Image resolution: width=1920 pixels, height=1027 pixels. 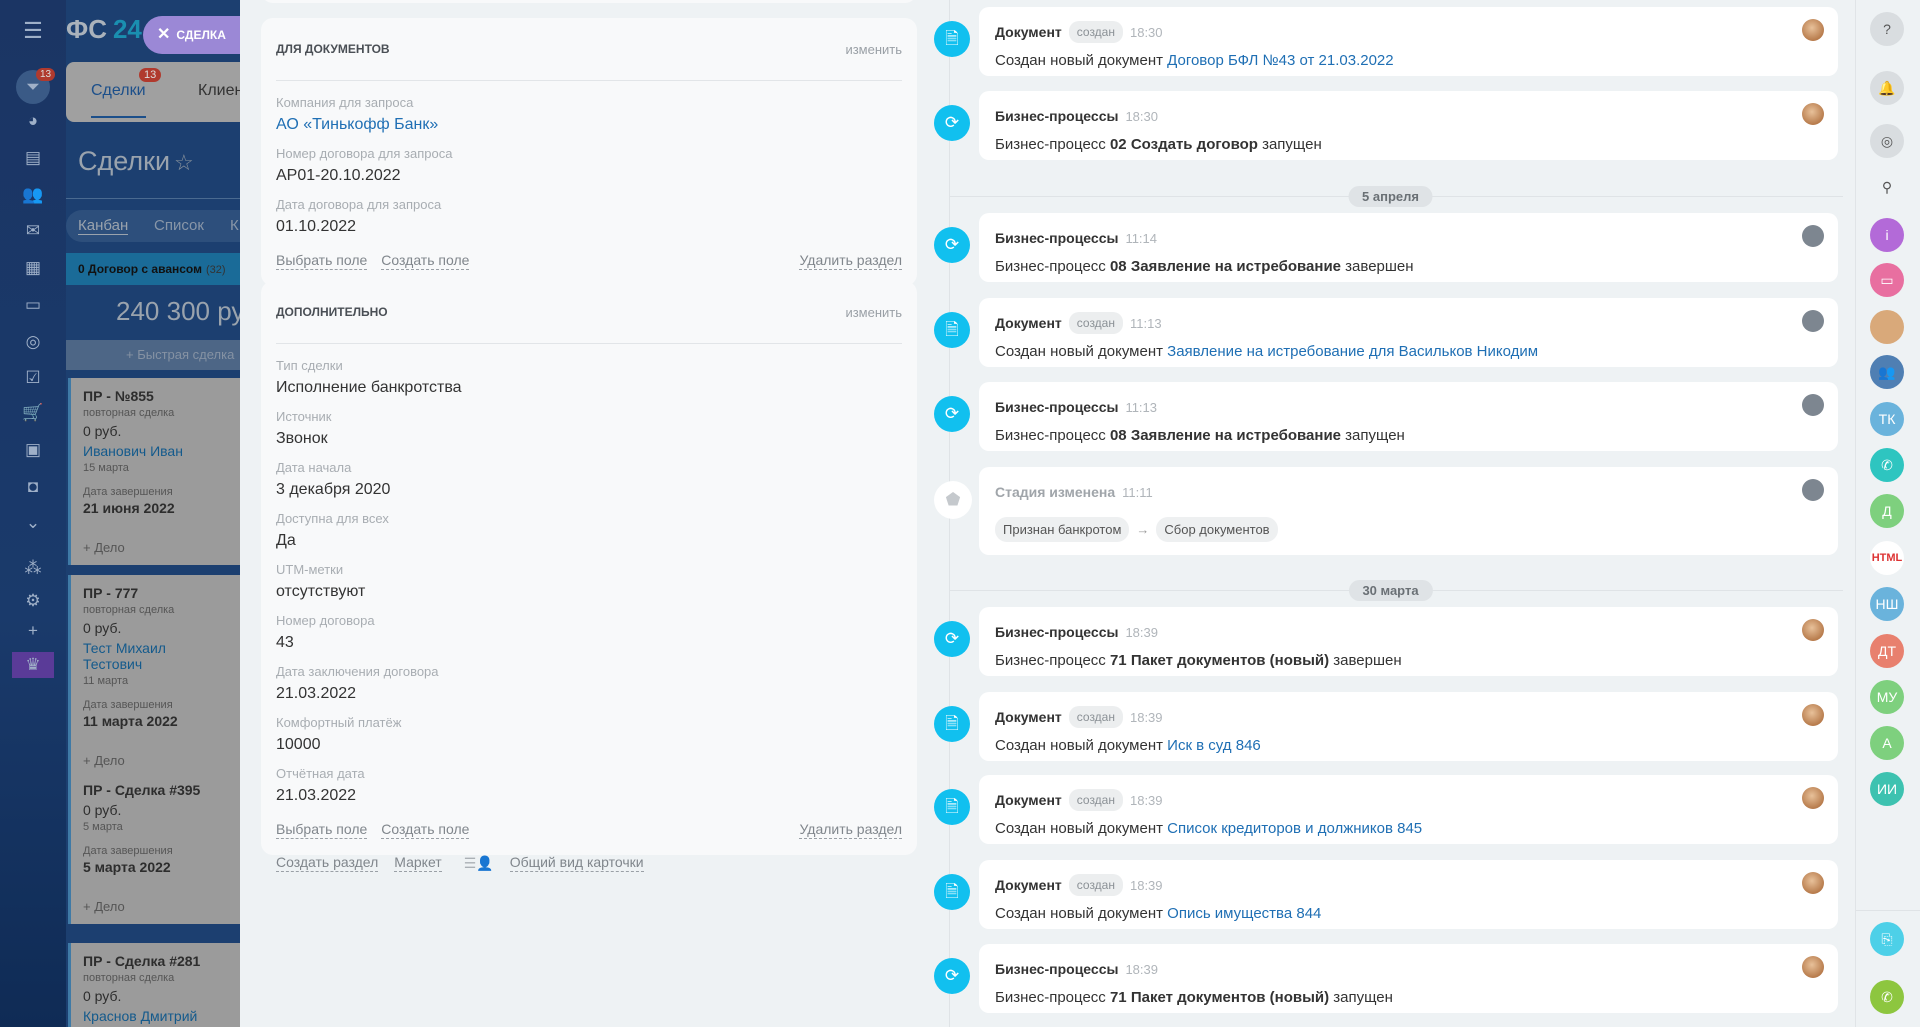 What do you see at coordinates (1887, 997) in the screenshot?
I see `call-icon: ✆` at bounding box center [1887, 997].